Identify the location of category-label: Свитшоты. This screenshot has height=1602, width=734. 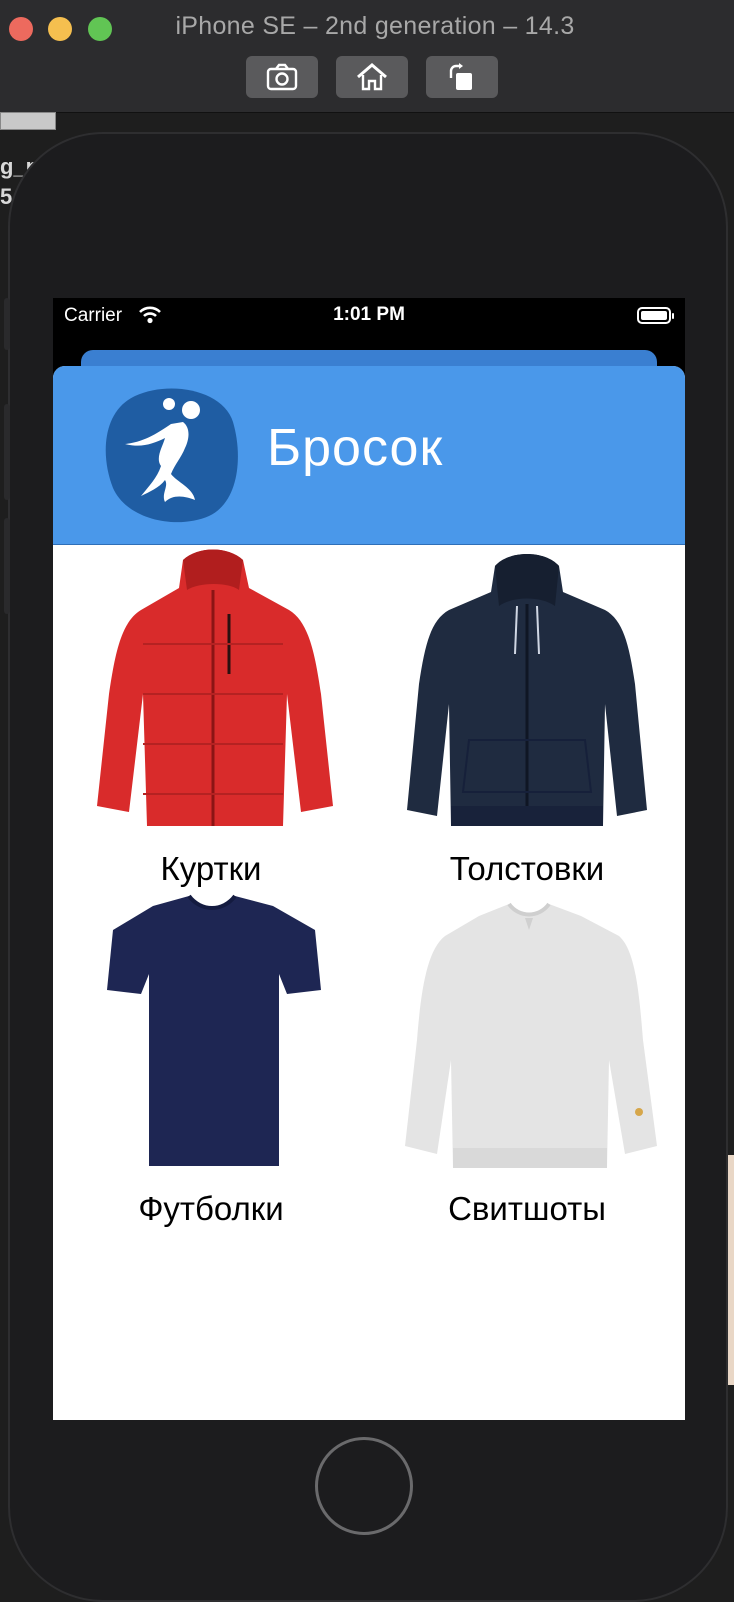
(527, 1208).